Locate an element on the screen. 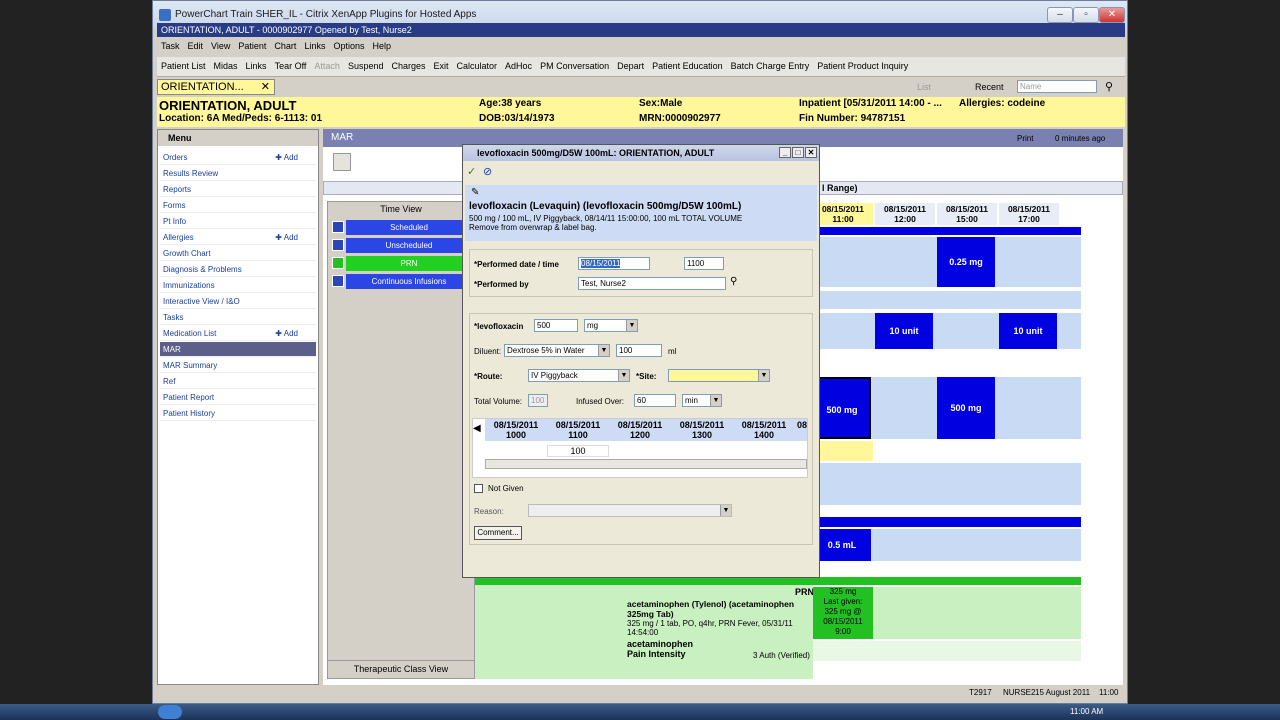 This screenshot has width=1280, height=720. dose-field: 500 is located at coordinates (556, 325).